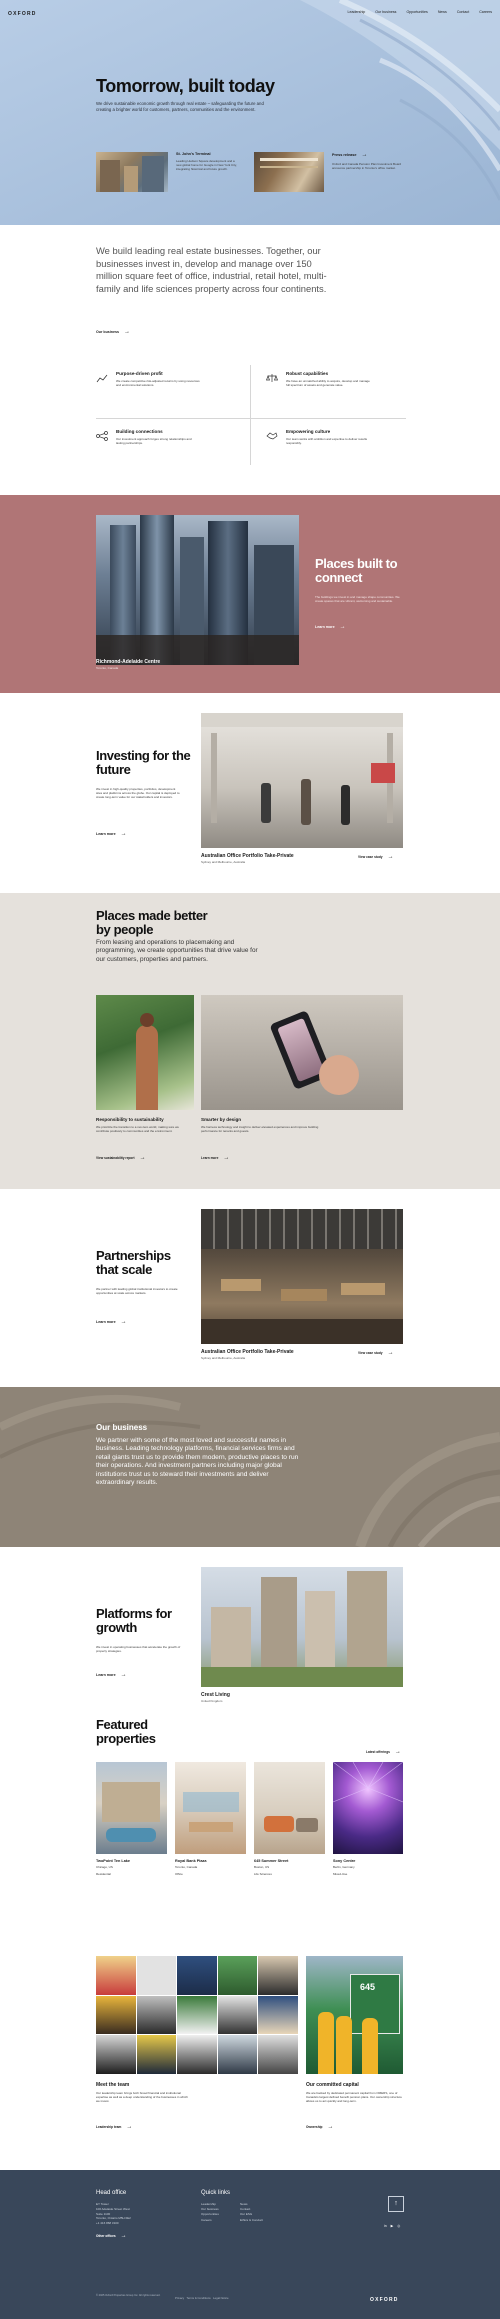  What do you see at coordinates (131, 1808) in the screenshot?
I see `property-image-twopoint-ten-lake` at bounding box center [131, 1808].